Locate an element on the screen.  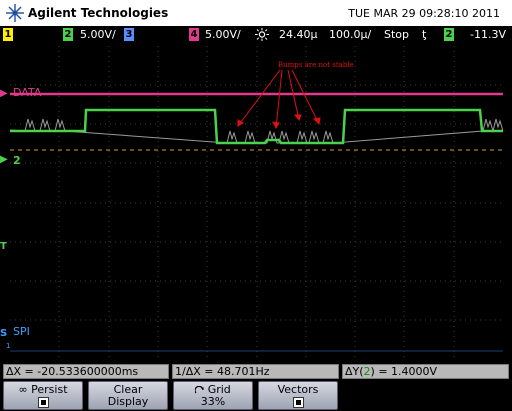
display-label: Display is located at coordinates (128, 401).